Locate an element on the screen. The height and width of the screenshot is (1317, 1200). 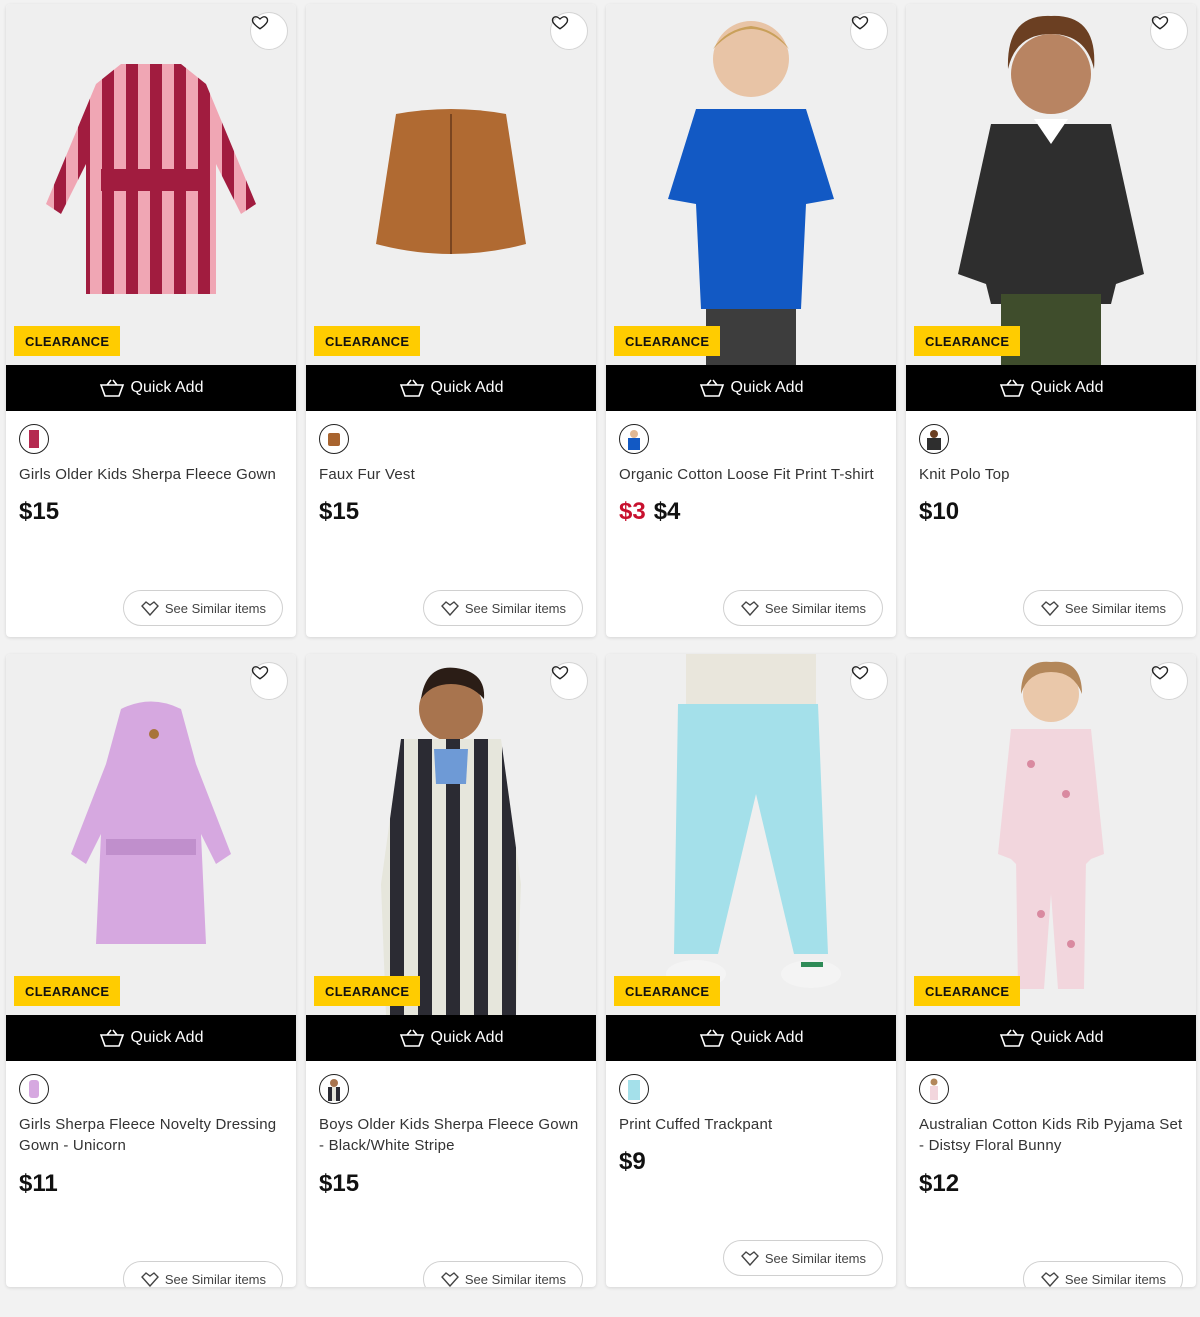
price: $12 is located at coordinates (939, 1184).